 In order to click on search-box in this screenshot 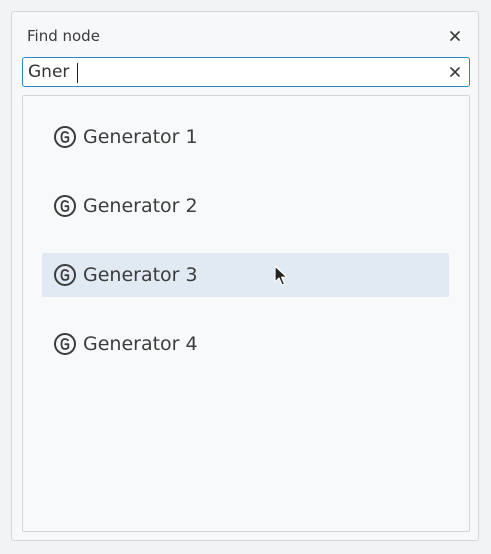, I will do `click(246, 72)`.